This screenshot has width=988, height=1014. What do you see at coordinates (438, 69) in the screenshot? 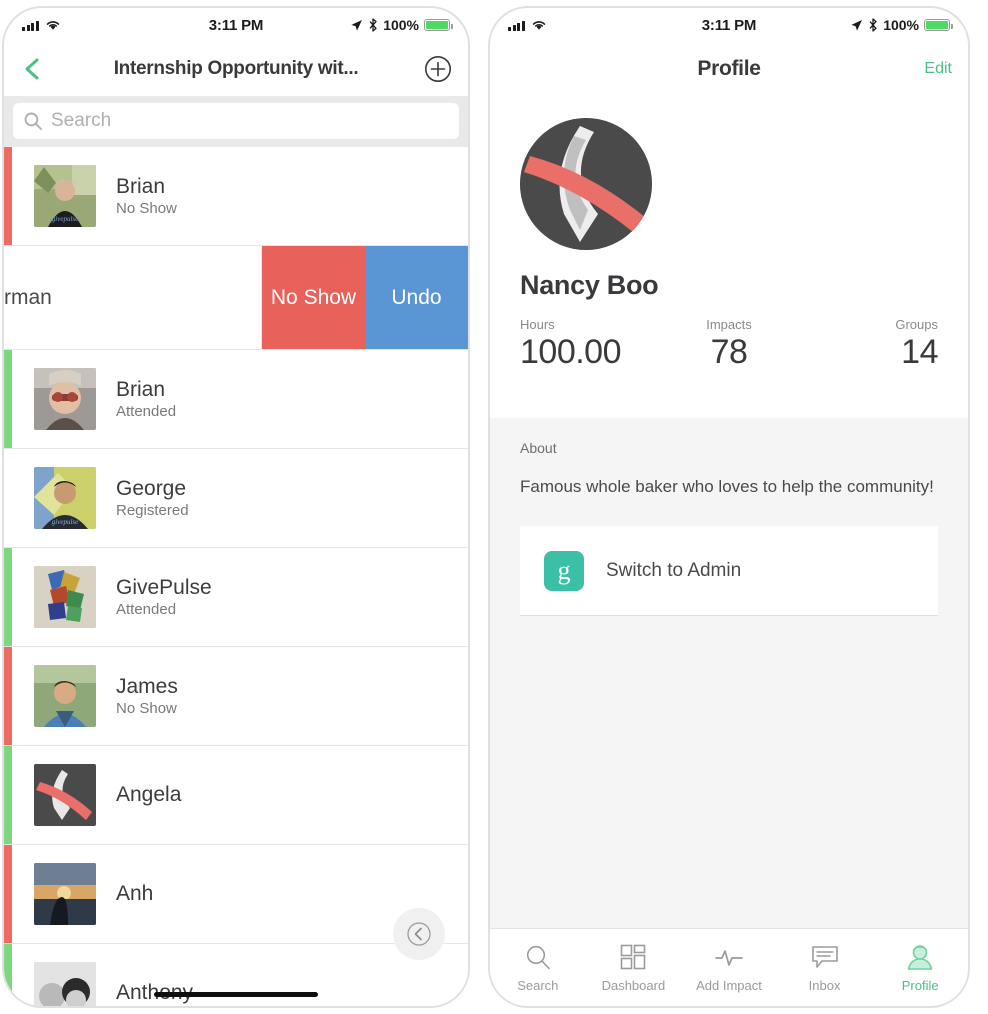
I see `add-circle-icon` at bounding box center [438, 69].